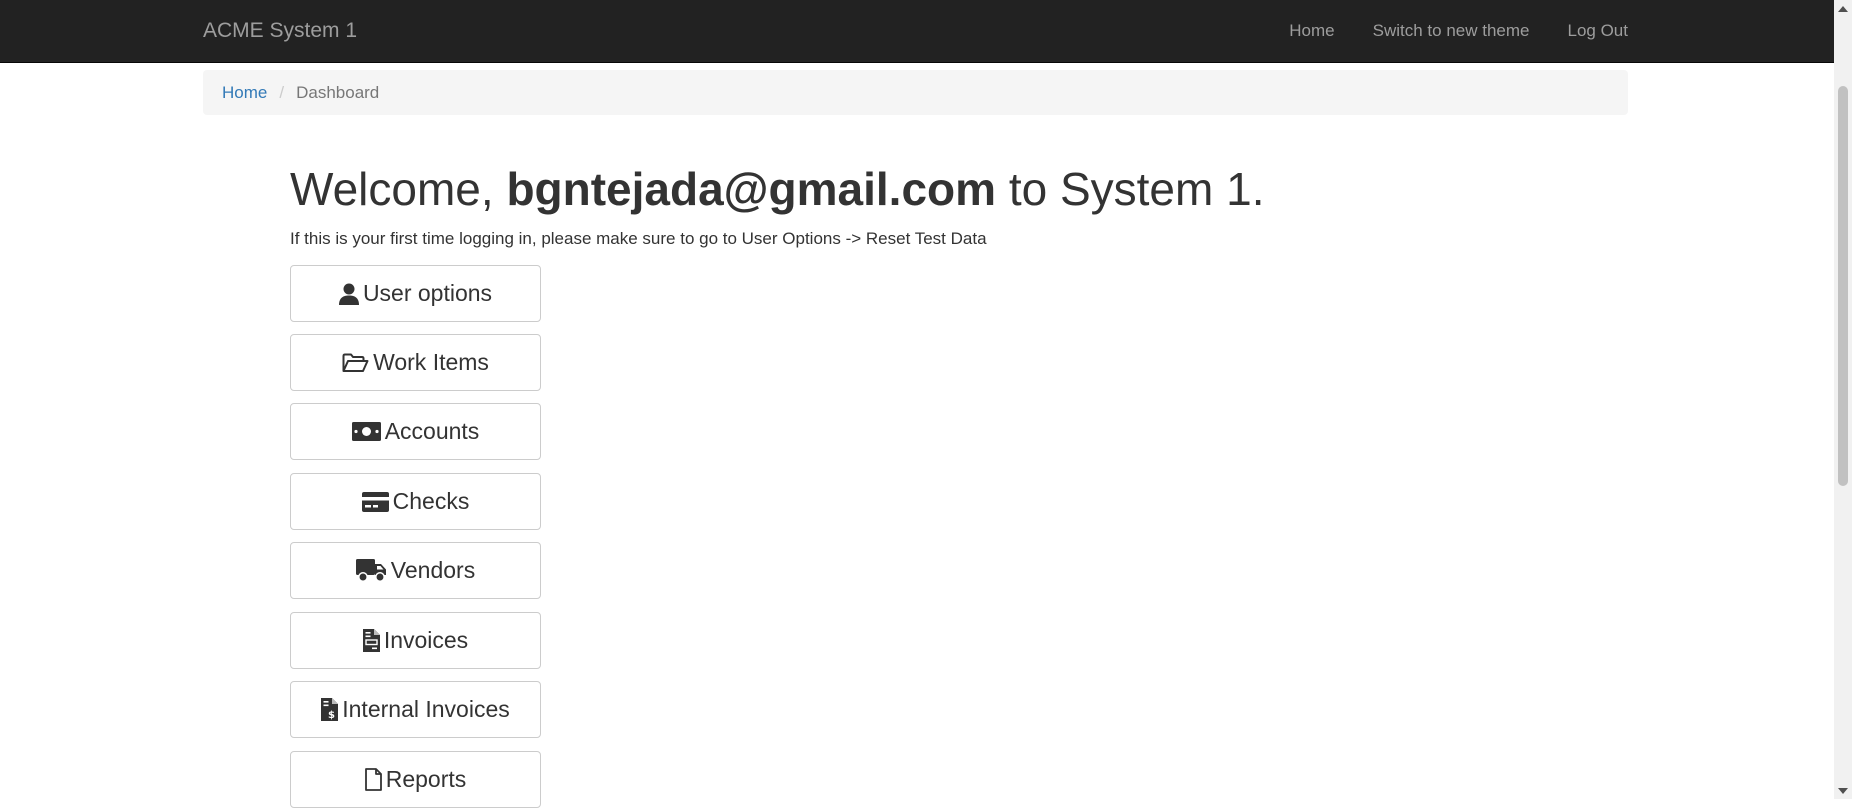 This screenshot has height=808, width=1852. I want to click on scroll-thumb, so click(1843, 286).